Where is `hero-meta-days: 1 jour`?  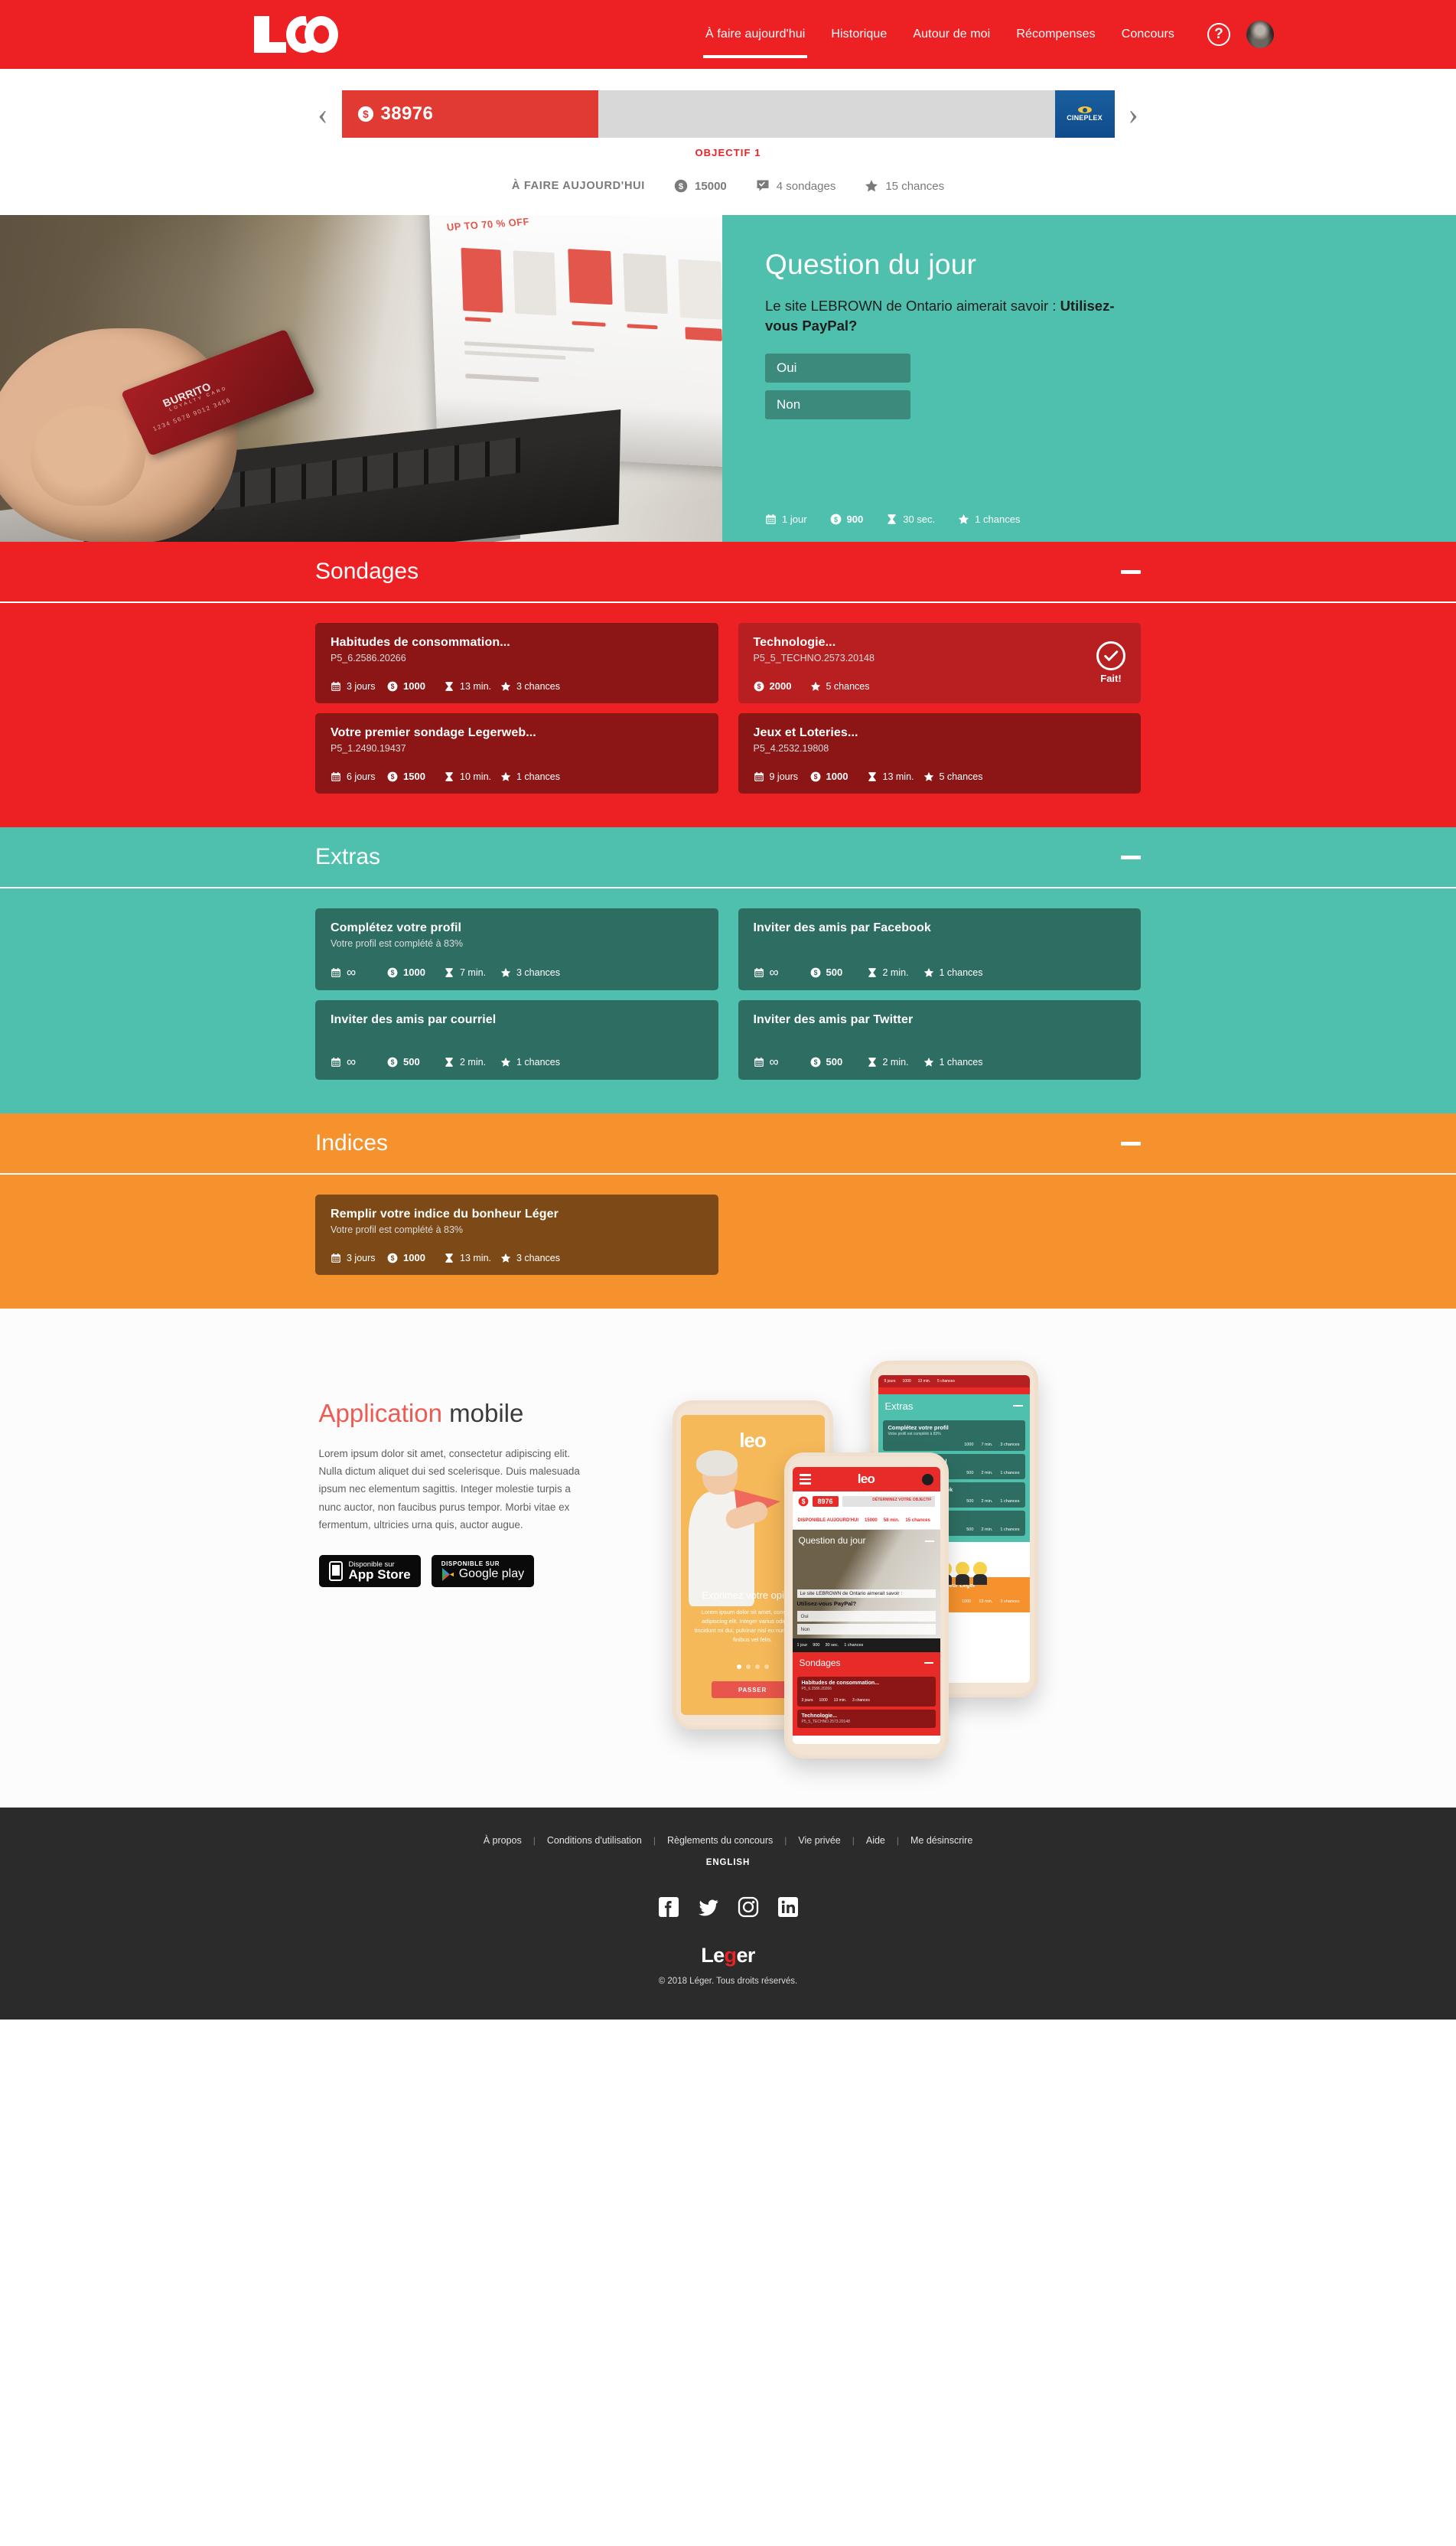 hero-meta-days: 1 jour is located at coordinates (786, 519).